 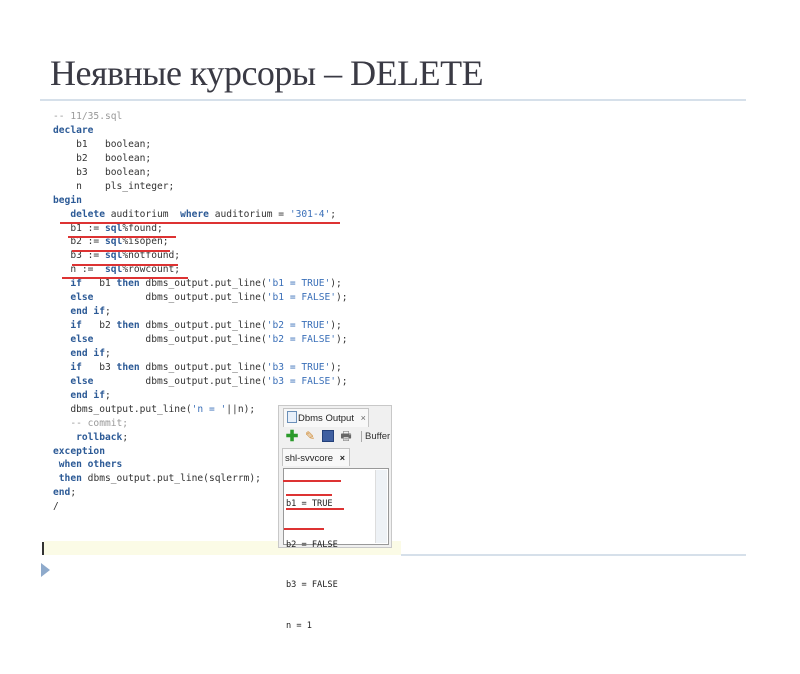 What do you see at coordinates (200, 159) in the screenshot?
I see `code-line: b2 boolean;` at bounding box center [200, 159].